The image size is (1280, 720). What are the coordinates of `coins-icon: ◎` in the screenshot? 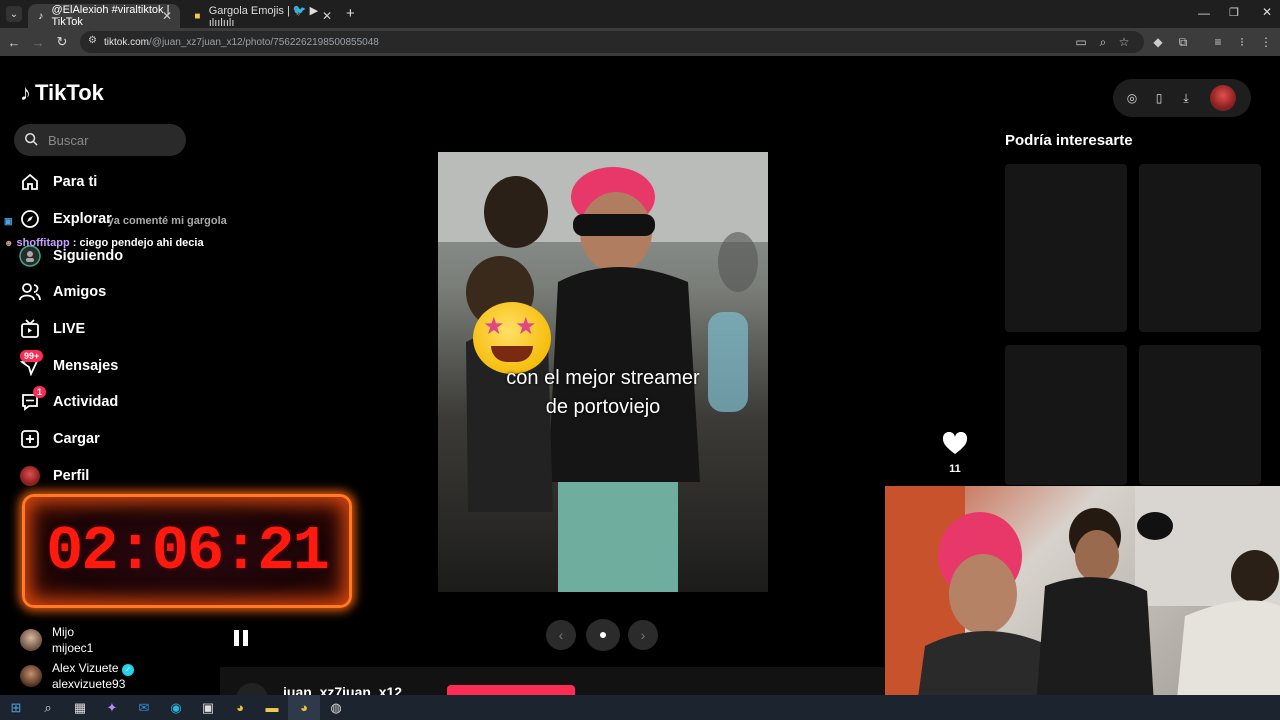 It's located at (1132, 98).